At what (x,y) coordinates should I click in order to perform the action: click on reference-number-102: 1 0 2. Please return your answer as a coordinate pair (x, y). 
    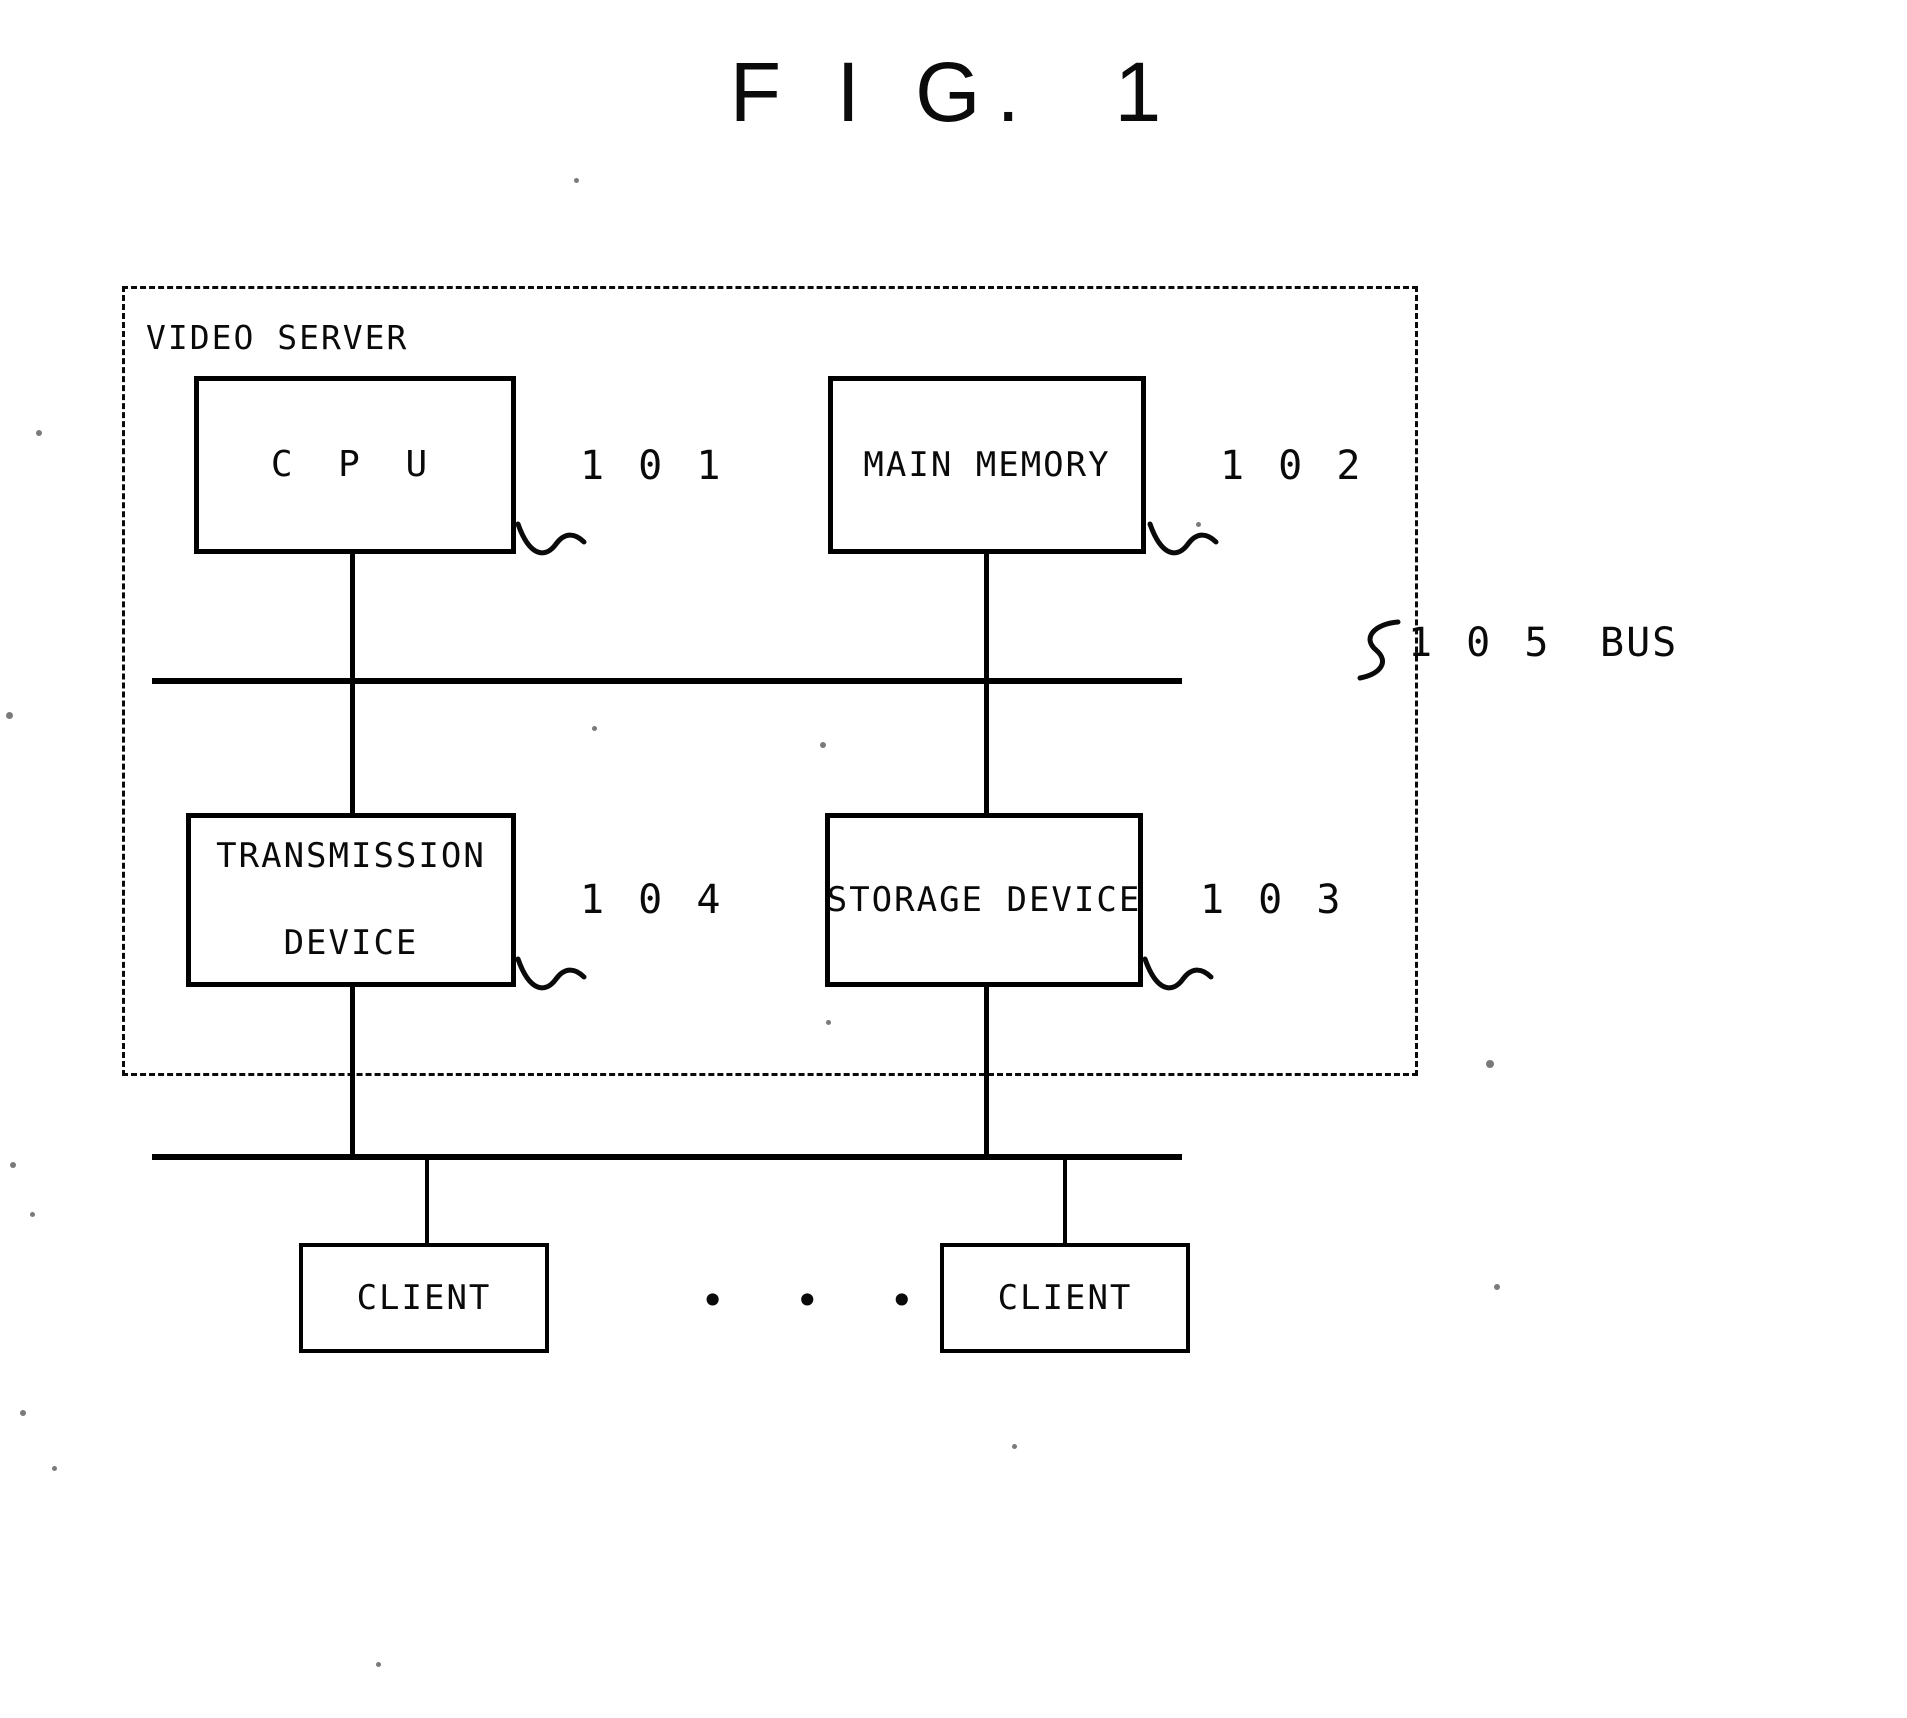
    Looking at the image, I should click on (1293, 466).